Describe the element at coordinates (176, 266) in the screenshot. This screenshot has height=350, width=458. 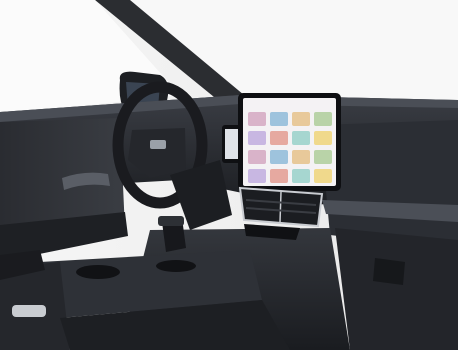
I see `cupholder-right` at that location.